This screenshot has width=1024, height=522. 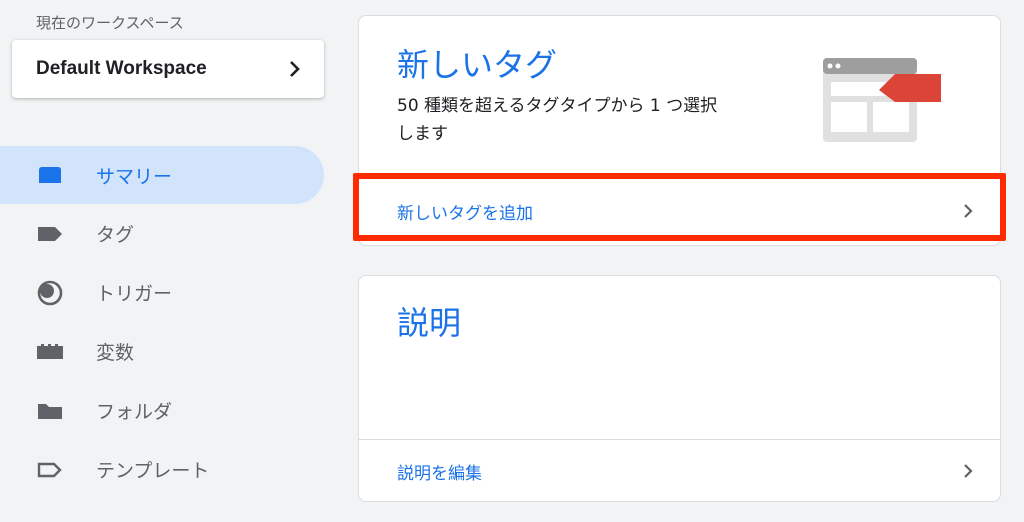 I want to click on add-new-tag-link: 新しいタグを追加, so click(x=679, y=211).